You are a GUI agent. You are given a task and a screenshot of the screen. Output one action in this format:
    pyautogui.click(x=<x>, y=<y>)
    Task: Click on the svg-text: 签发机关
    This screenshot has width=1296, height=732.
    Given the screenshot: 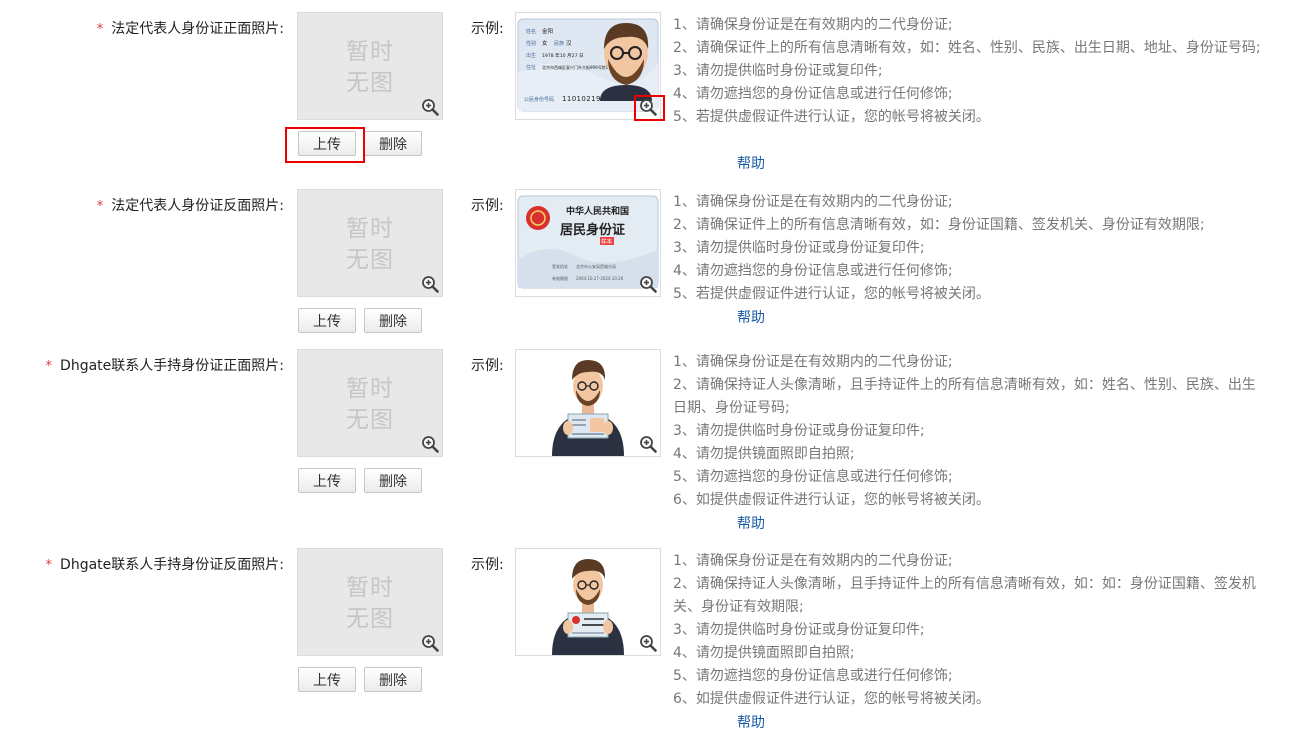 What is the action you would take?
    pyautogui.click(x=560, y=266)
    